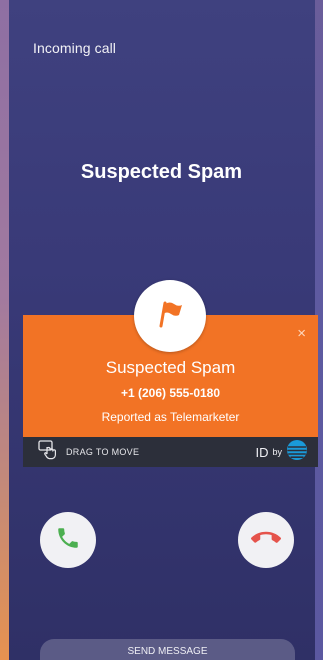 Image resolution: width=323 pixels, height=660 pixels. I want to click on phone-answer-icon, so click(68, 540).